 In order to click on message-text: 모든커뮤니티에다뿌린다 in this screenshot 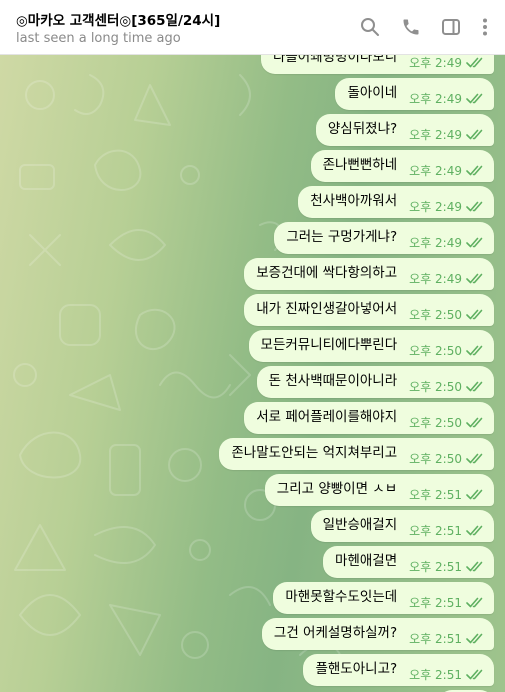, I will do `click(329, 345)`.